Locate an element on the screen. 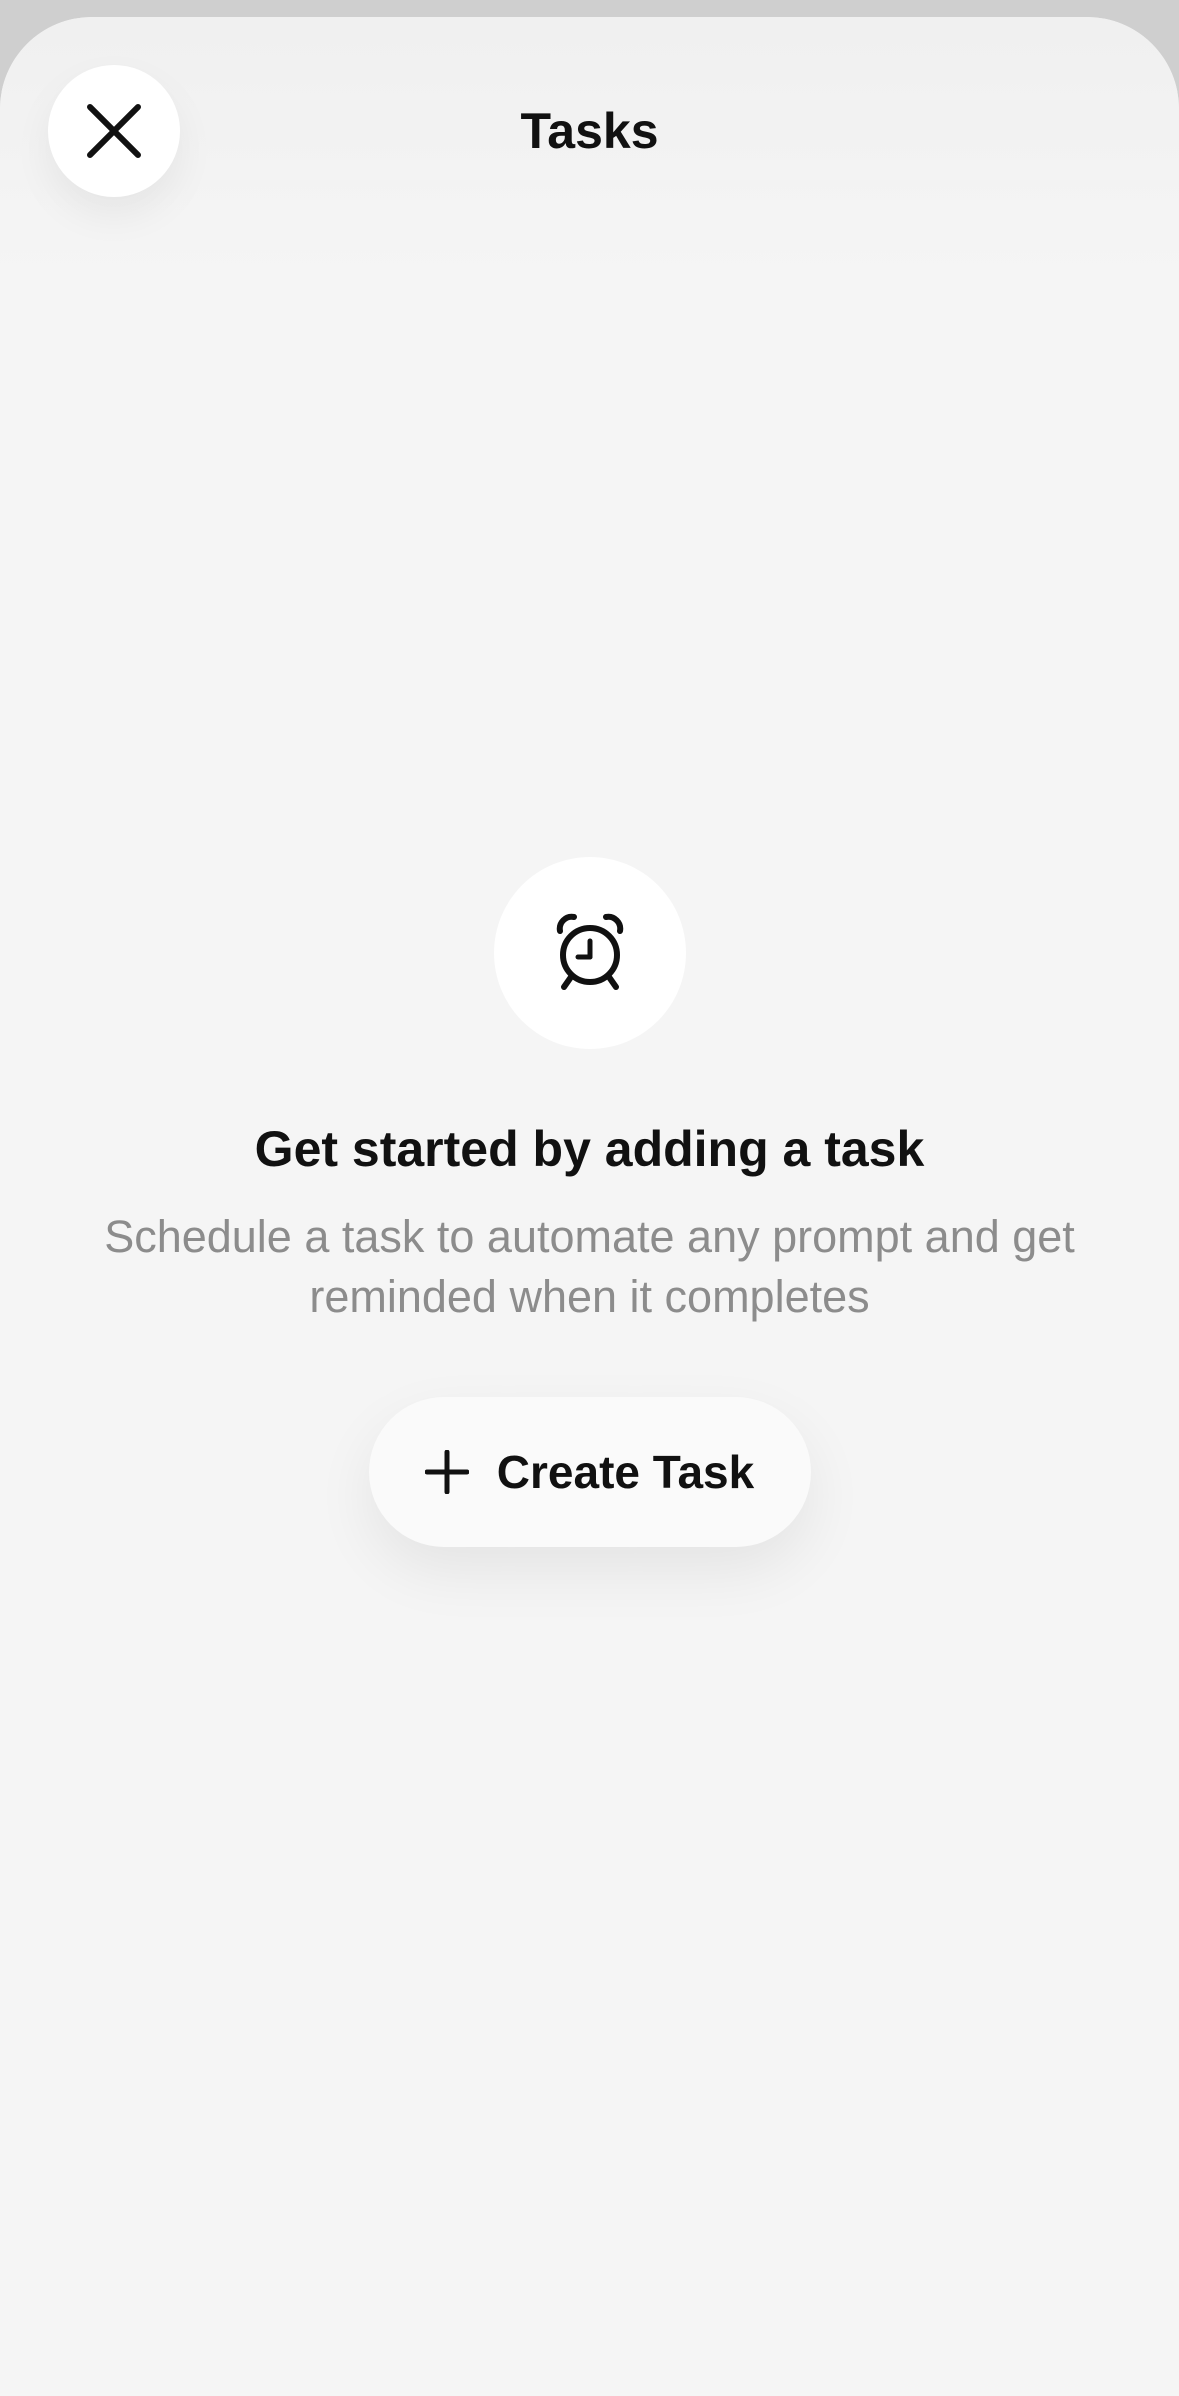 The height and width of the screenshot is (2396, 1179). create-task-button: Create Task is located at coordinates (589, 1472).